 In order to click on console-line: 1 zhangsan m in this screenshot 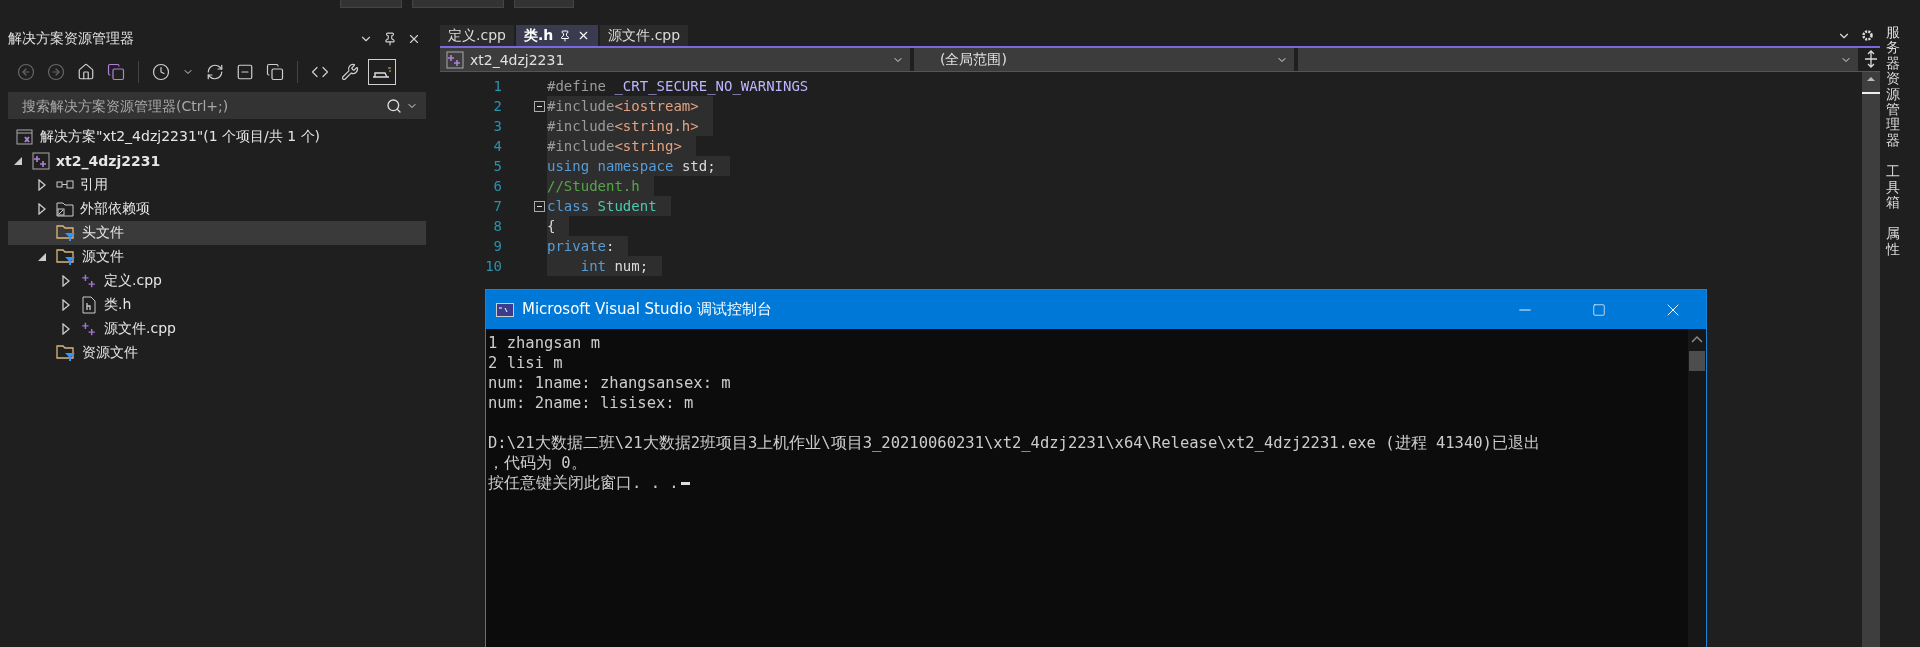, I will do `click(544, 343)`.